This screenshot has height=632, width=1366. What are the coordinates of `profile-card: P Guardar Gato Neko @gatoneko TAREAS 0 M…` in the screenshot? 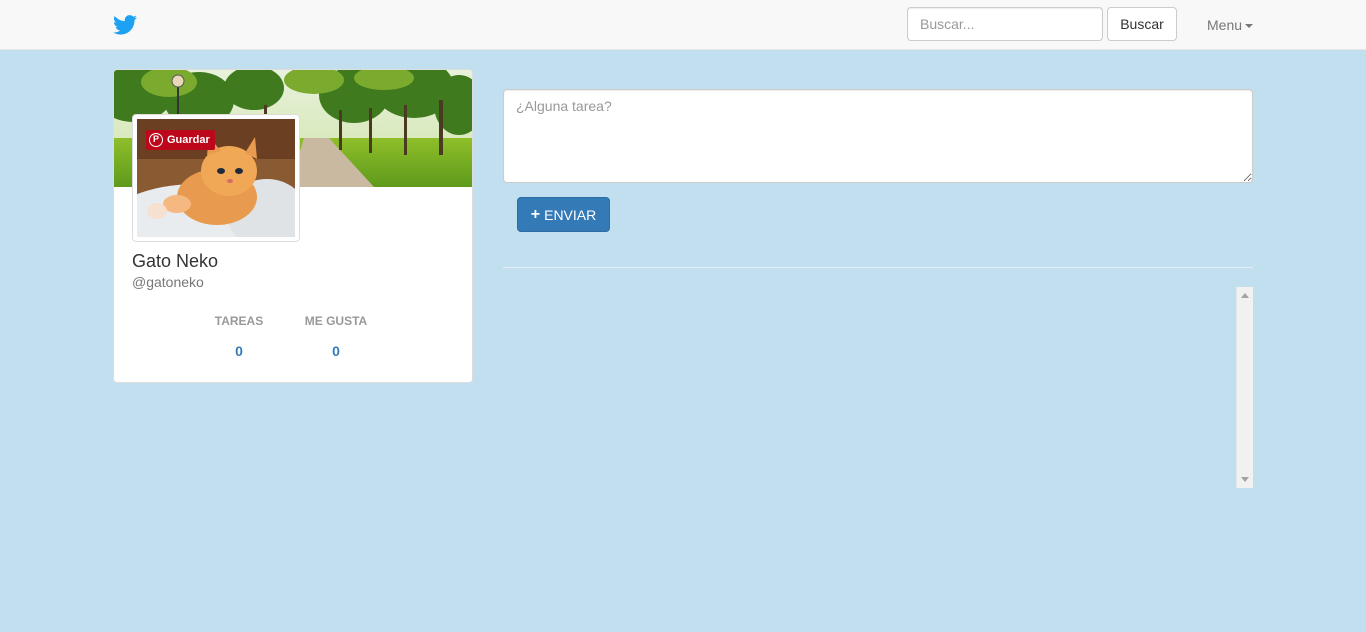 It's located at (293, 226).